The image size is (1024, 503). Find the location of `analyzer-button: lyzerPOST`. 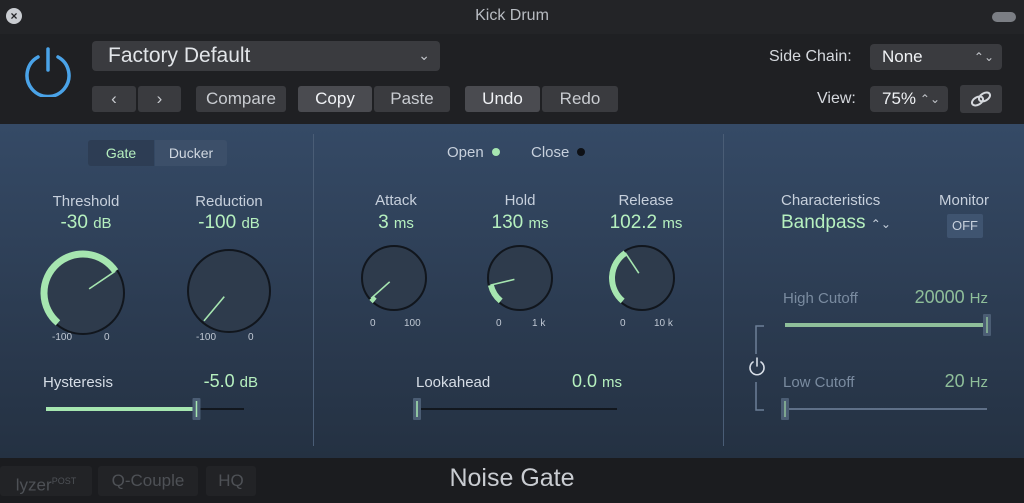

analyzer-button: lyzerPOST is located at coordinates (46, 481).